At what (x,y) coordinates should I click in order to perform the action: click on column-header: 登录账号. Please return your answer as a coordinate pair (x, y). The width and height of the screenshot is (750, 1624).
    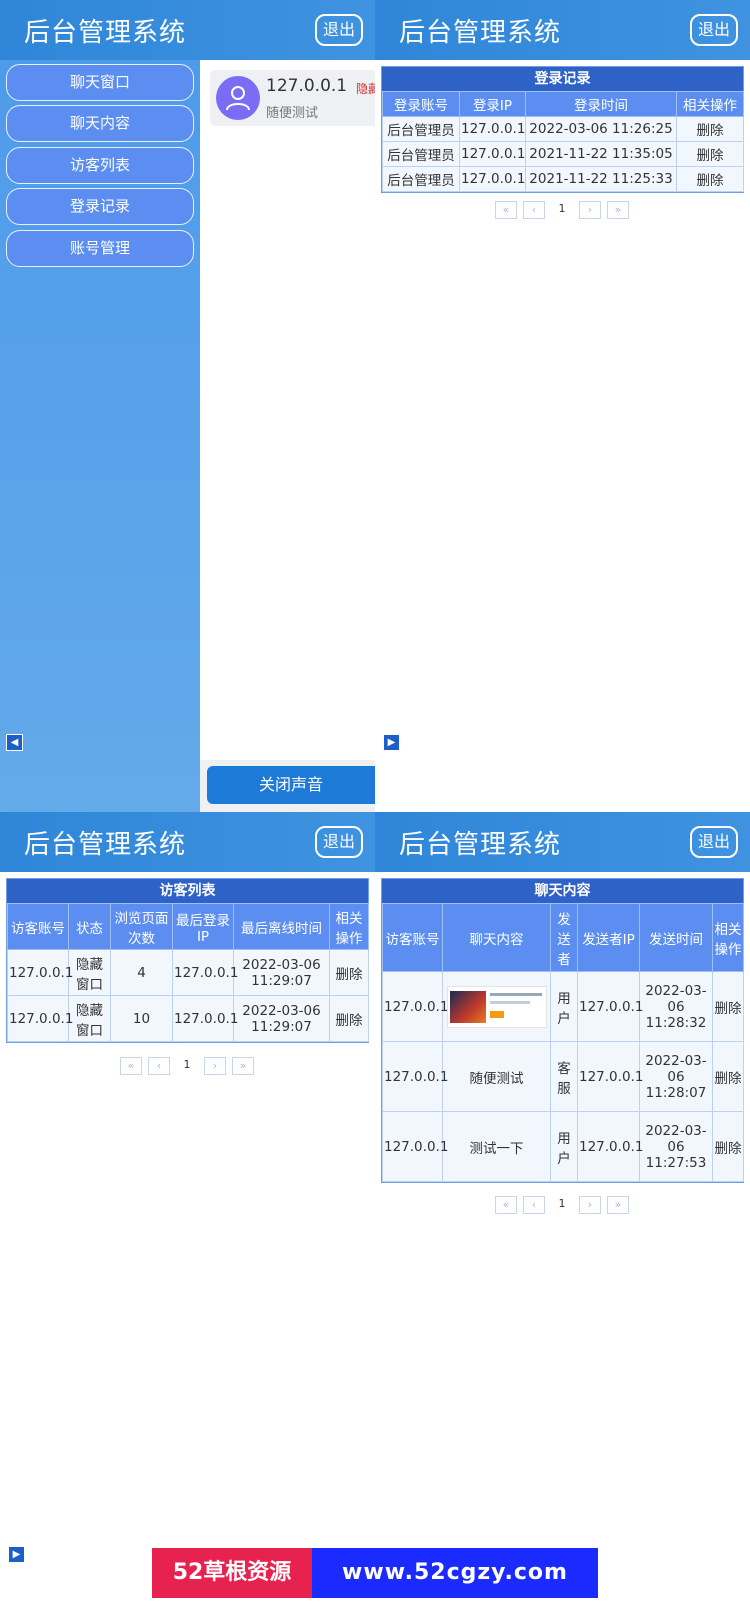
    Looking at the image, I should click on (421, 104).